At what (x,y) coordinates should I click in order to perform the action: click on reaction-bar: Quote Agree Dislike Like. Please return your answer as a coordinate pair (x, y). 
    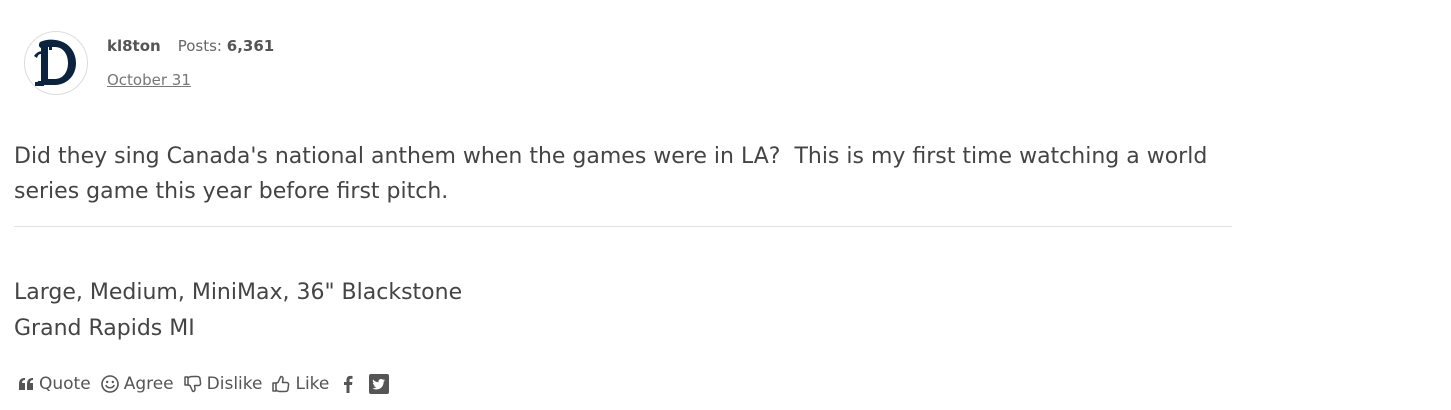
    Looking at the image, I should click on (210, 384).